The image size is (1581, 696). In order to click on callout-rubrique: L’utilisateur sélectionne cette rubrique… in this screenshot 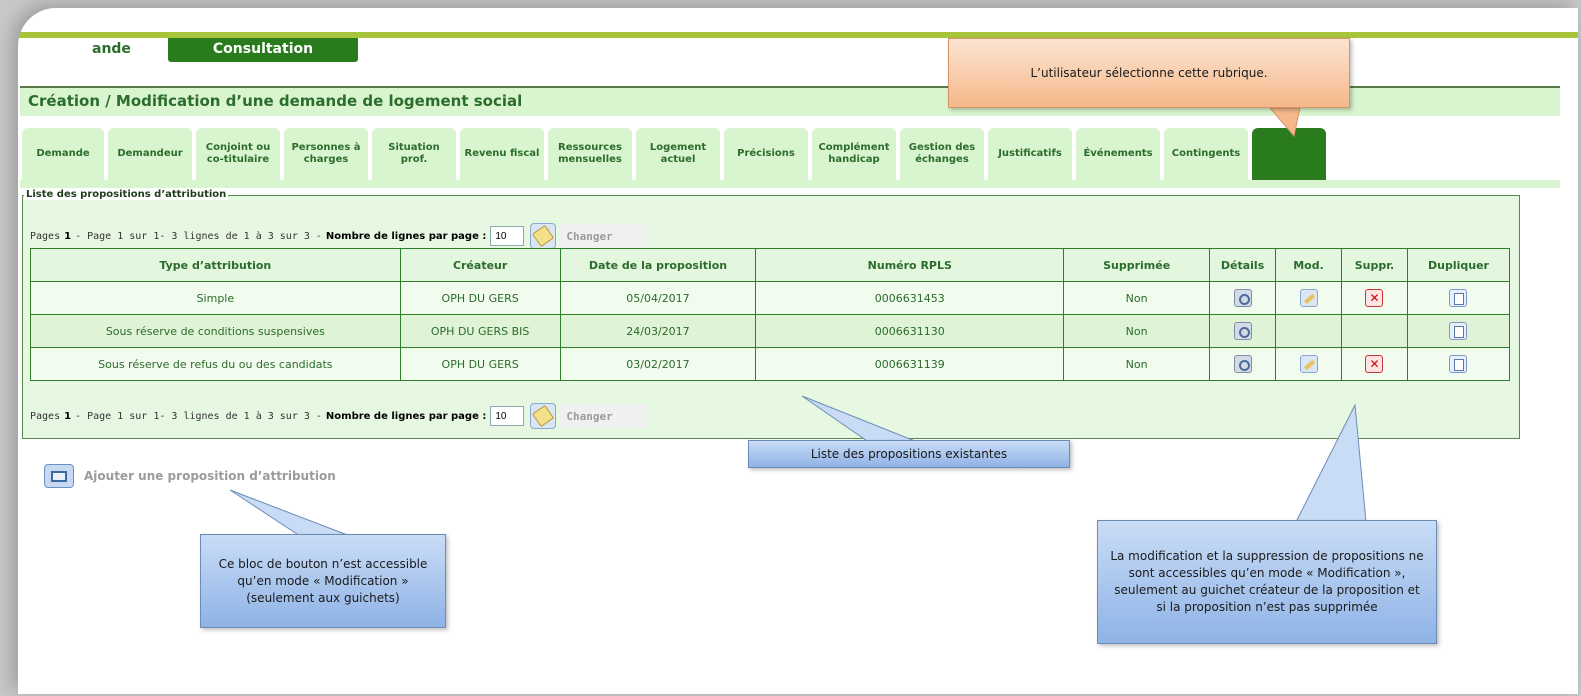, I will do `click(1149, 73)`.